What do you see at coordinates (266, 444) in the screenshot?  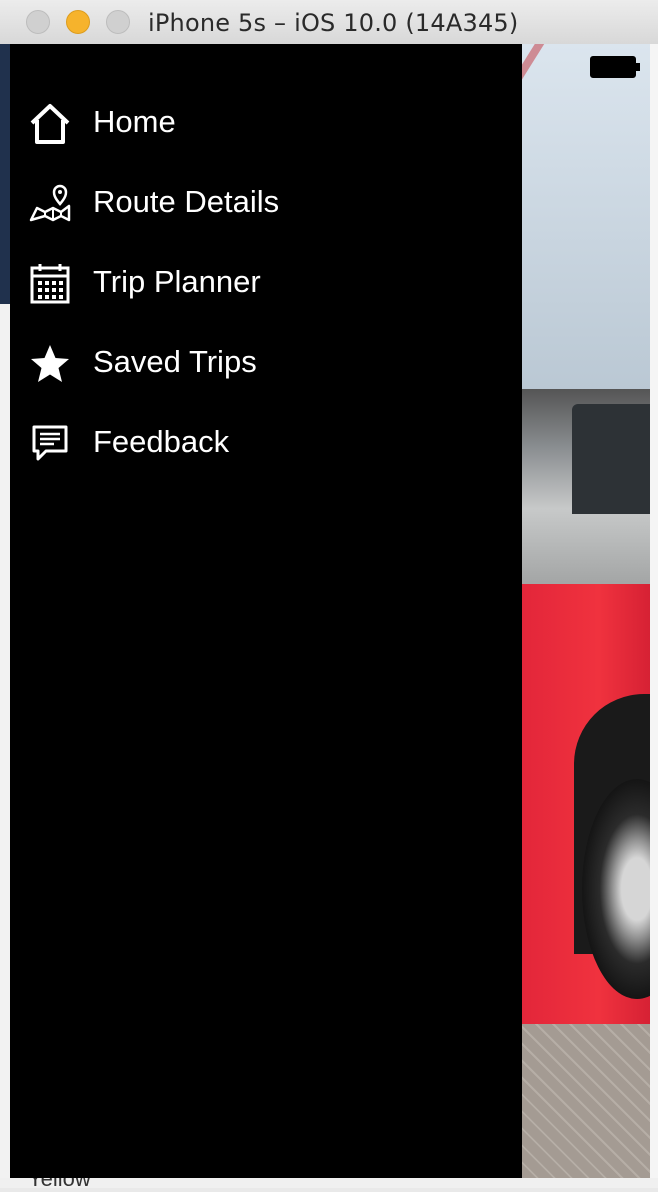 I see `menu-item-feedback: Feedback` at bounding box center [266, 444].